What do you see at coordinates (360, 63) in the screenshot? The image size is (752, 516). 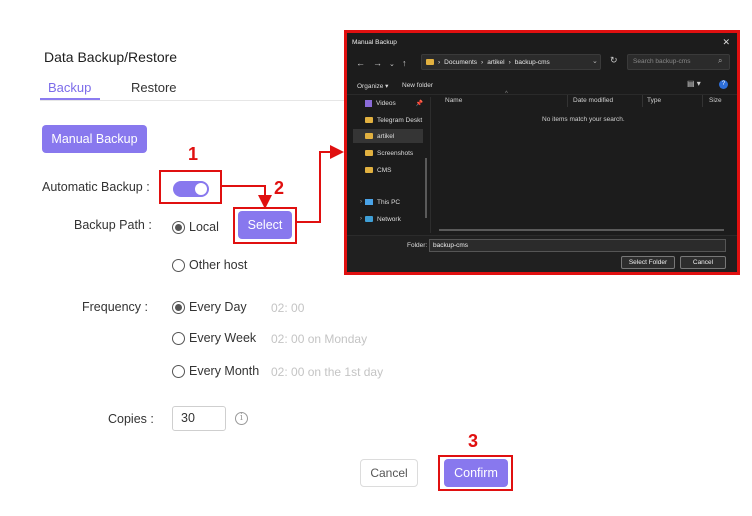 I see `back-arrow-icon: ←` at bounding box center [360, 63].